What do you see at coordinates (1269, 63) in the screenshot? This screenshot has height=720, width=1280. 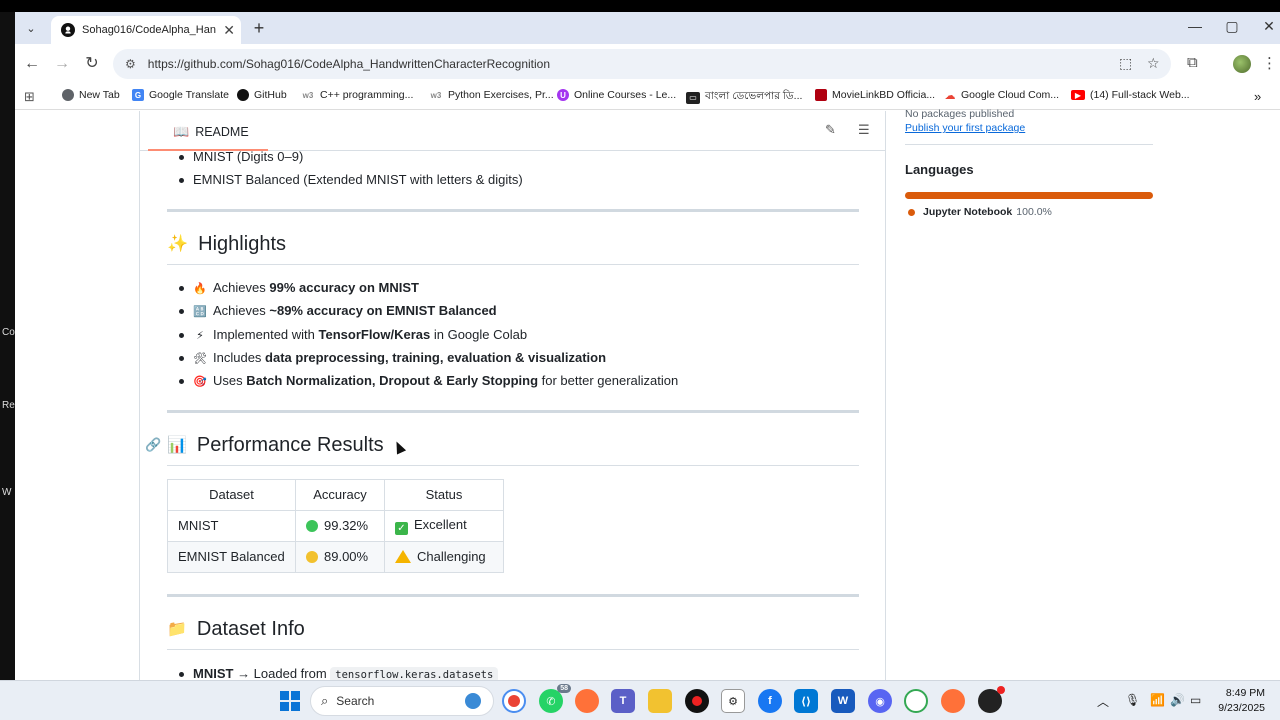 I see `menu-icon: ⋮` at bounding box center [1269, 63].